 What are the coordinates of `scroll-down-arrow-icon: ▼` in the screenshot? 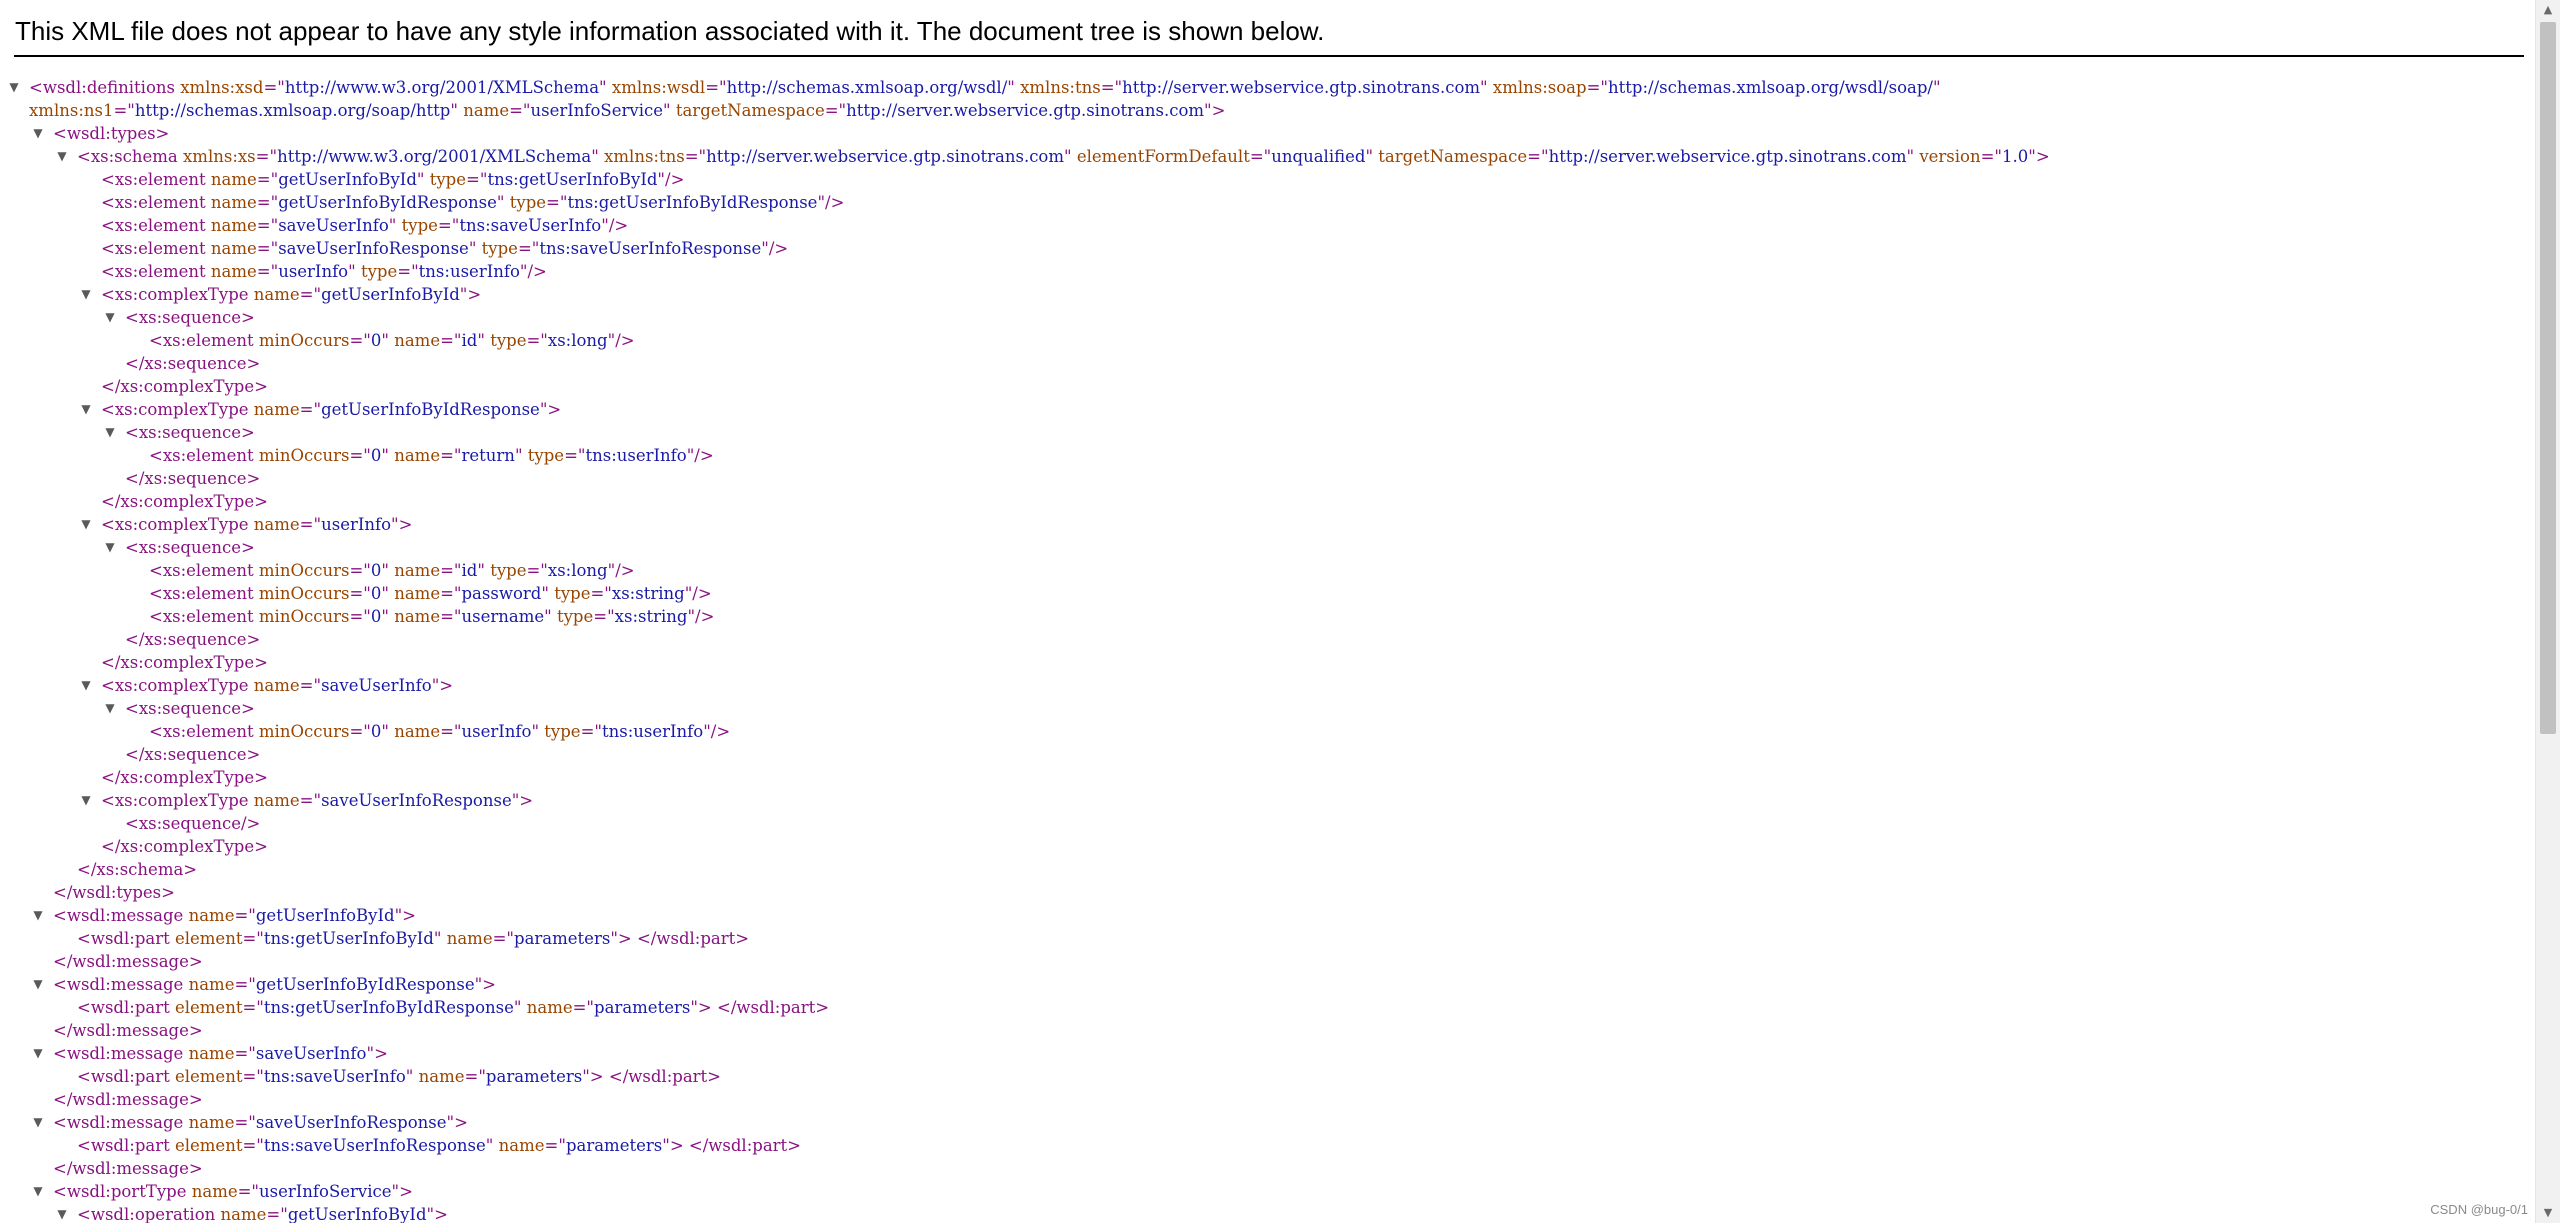 It's located at (2548, 1213).